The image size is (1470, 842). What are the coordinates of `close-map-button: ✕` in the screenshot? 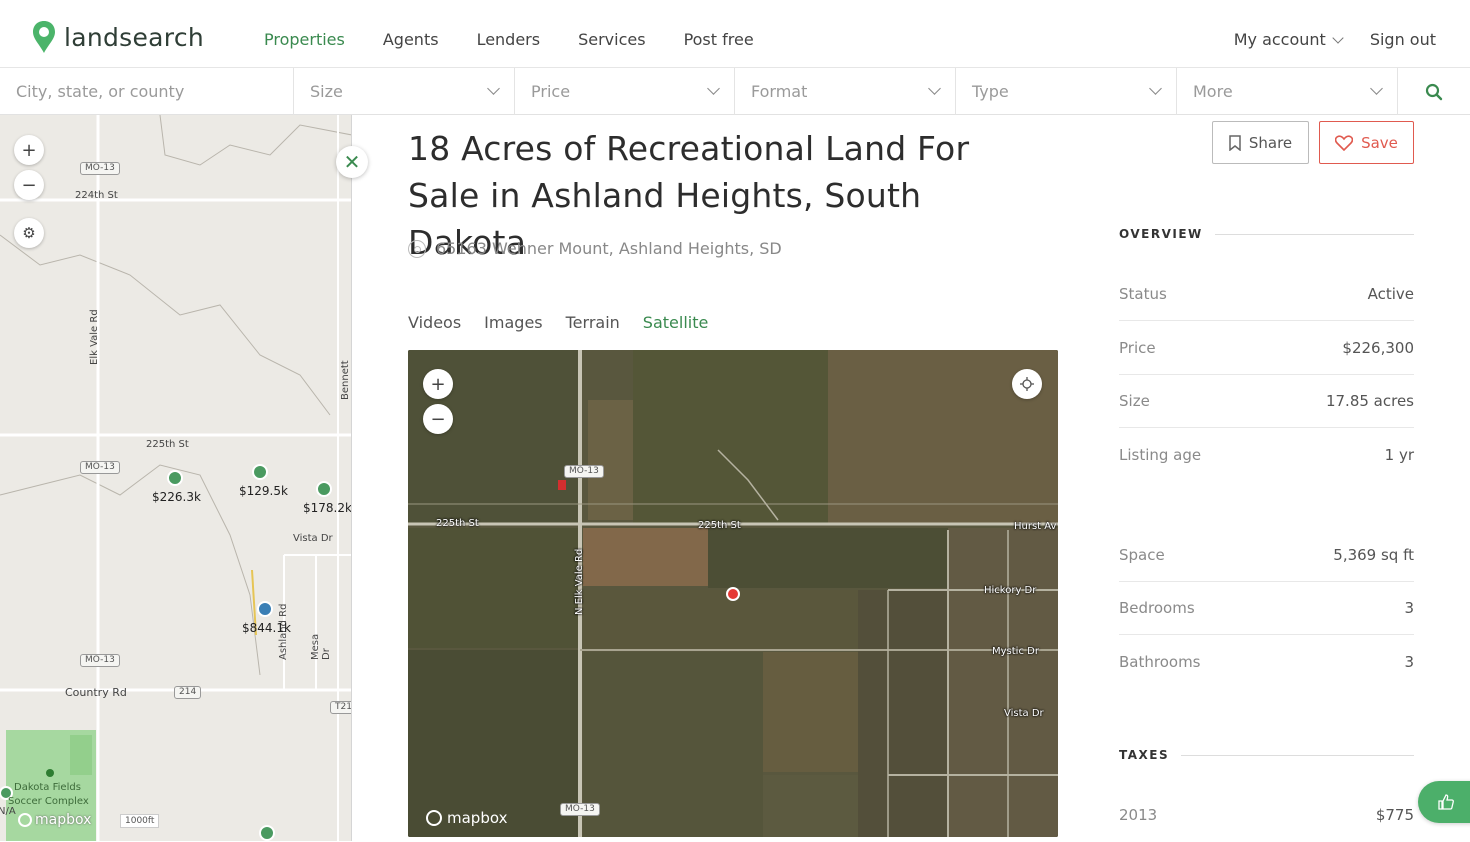 It's located at (352, 162).